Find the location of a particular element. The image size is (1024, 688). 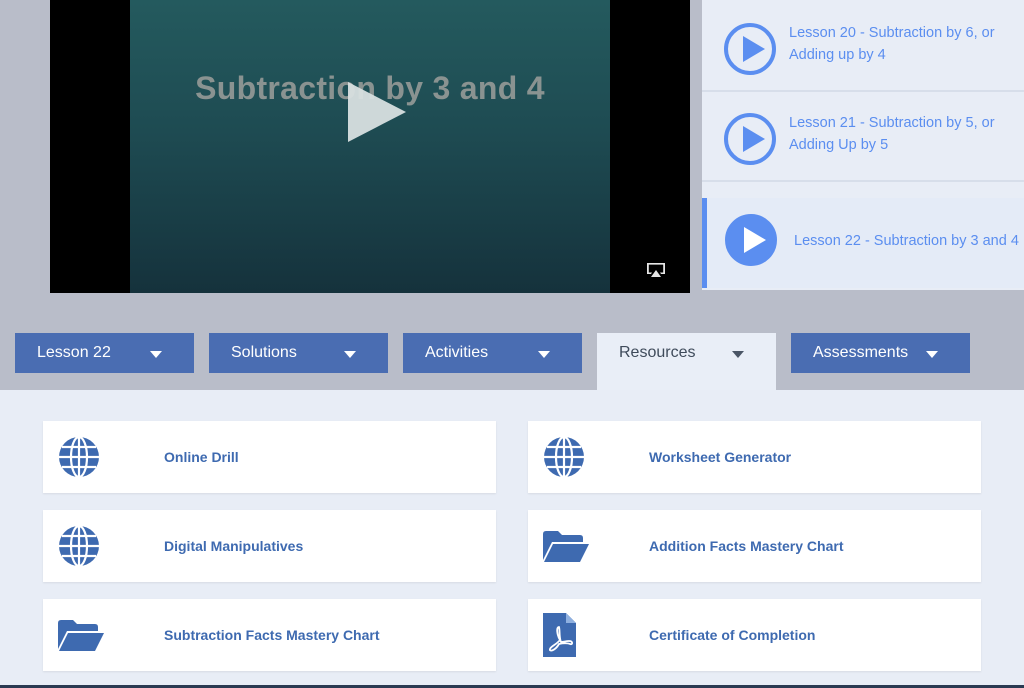

tab-lesson-22: Lesson 22 is located at coordinates (104, 353).